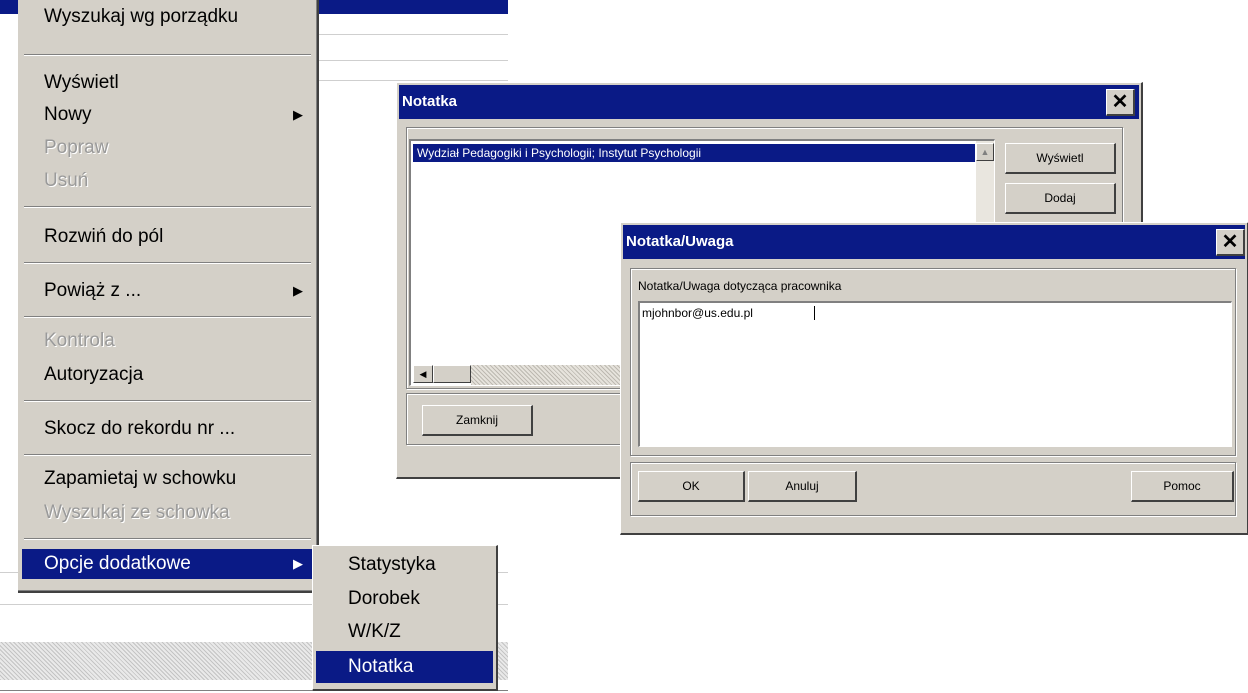 Image resolution: width=1248 pixels, height=693 pixels. What do you see at coordinates (814, 313) in the screenshot?
I see `text-caret` at bounding box center [814, 313].